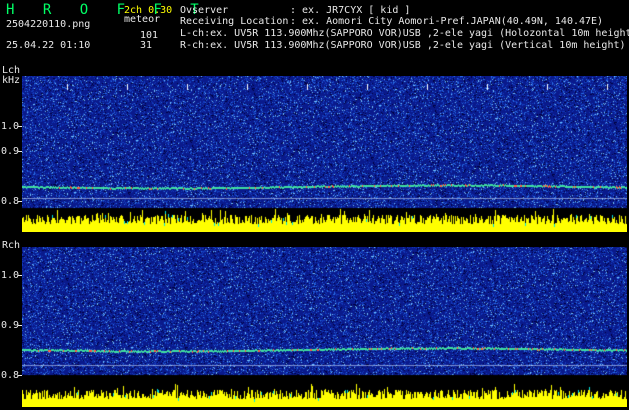 This screenshot has height=410, width=629. Describe the element at coordinates (10, 126) in the screenshot. I see `lch-ytick-label: 1.0` at that location.